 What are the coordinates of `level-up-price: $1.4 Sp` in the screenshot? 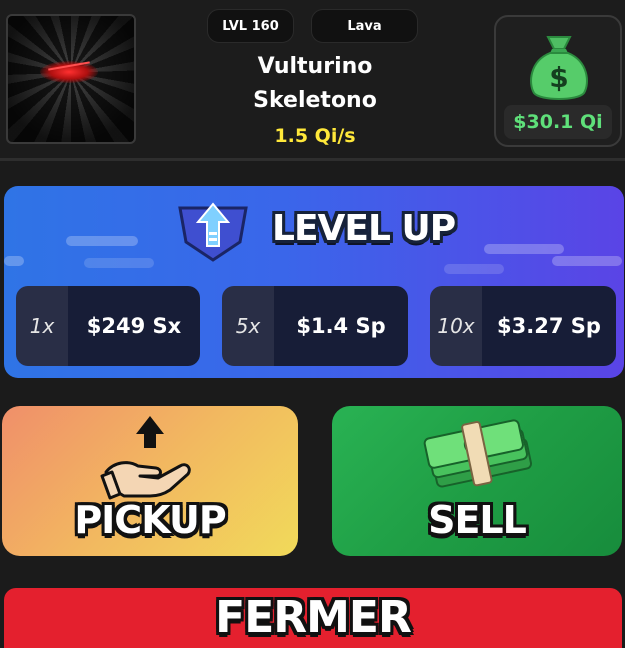 It's located at (341, 326).